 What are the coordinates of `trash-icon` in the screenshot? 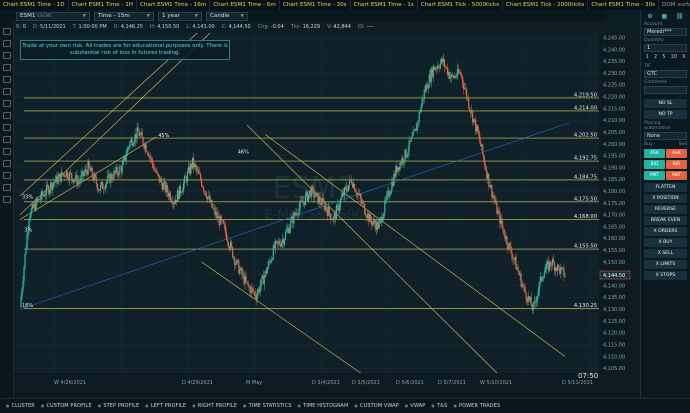 It's located at (7, 187).